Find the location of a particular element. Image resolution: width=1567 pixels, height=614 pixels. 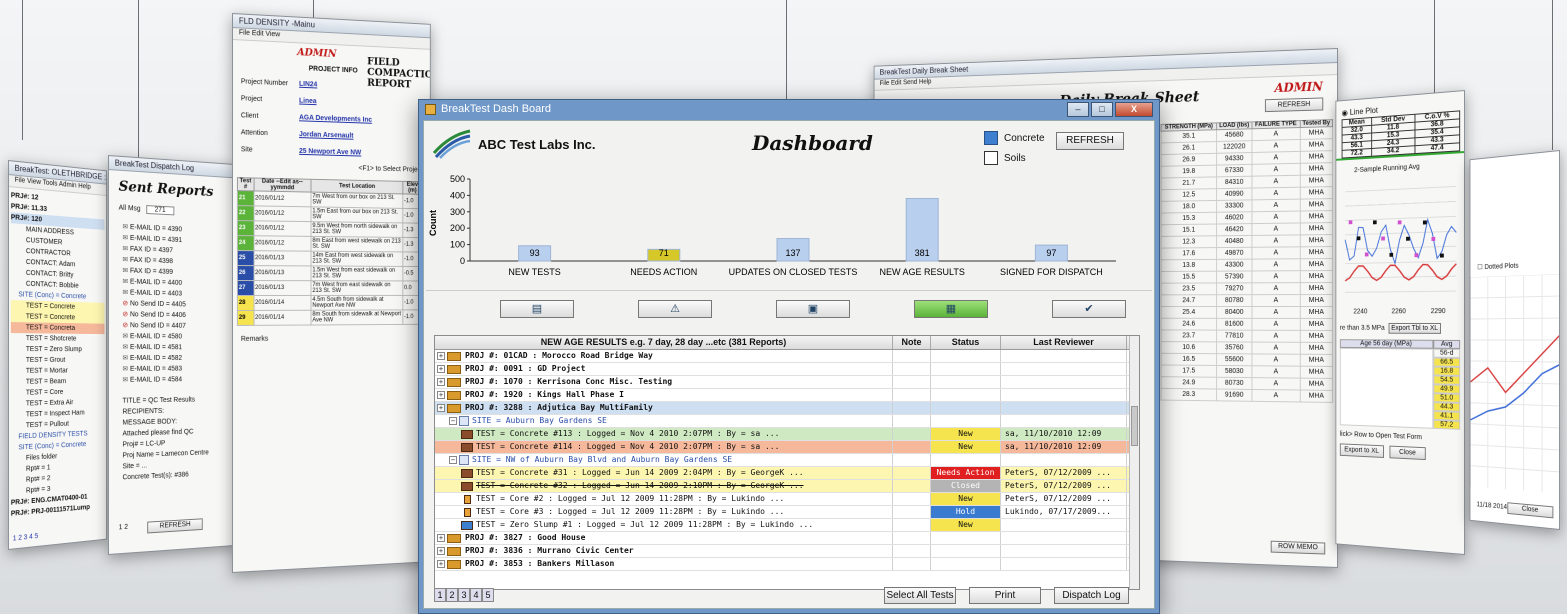

page-number: 1 is located at coordinates (440, 595).